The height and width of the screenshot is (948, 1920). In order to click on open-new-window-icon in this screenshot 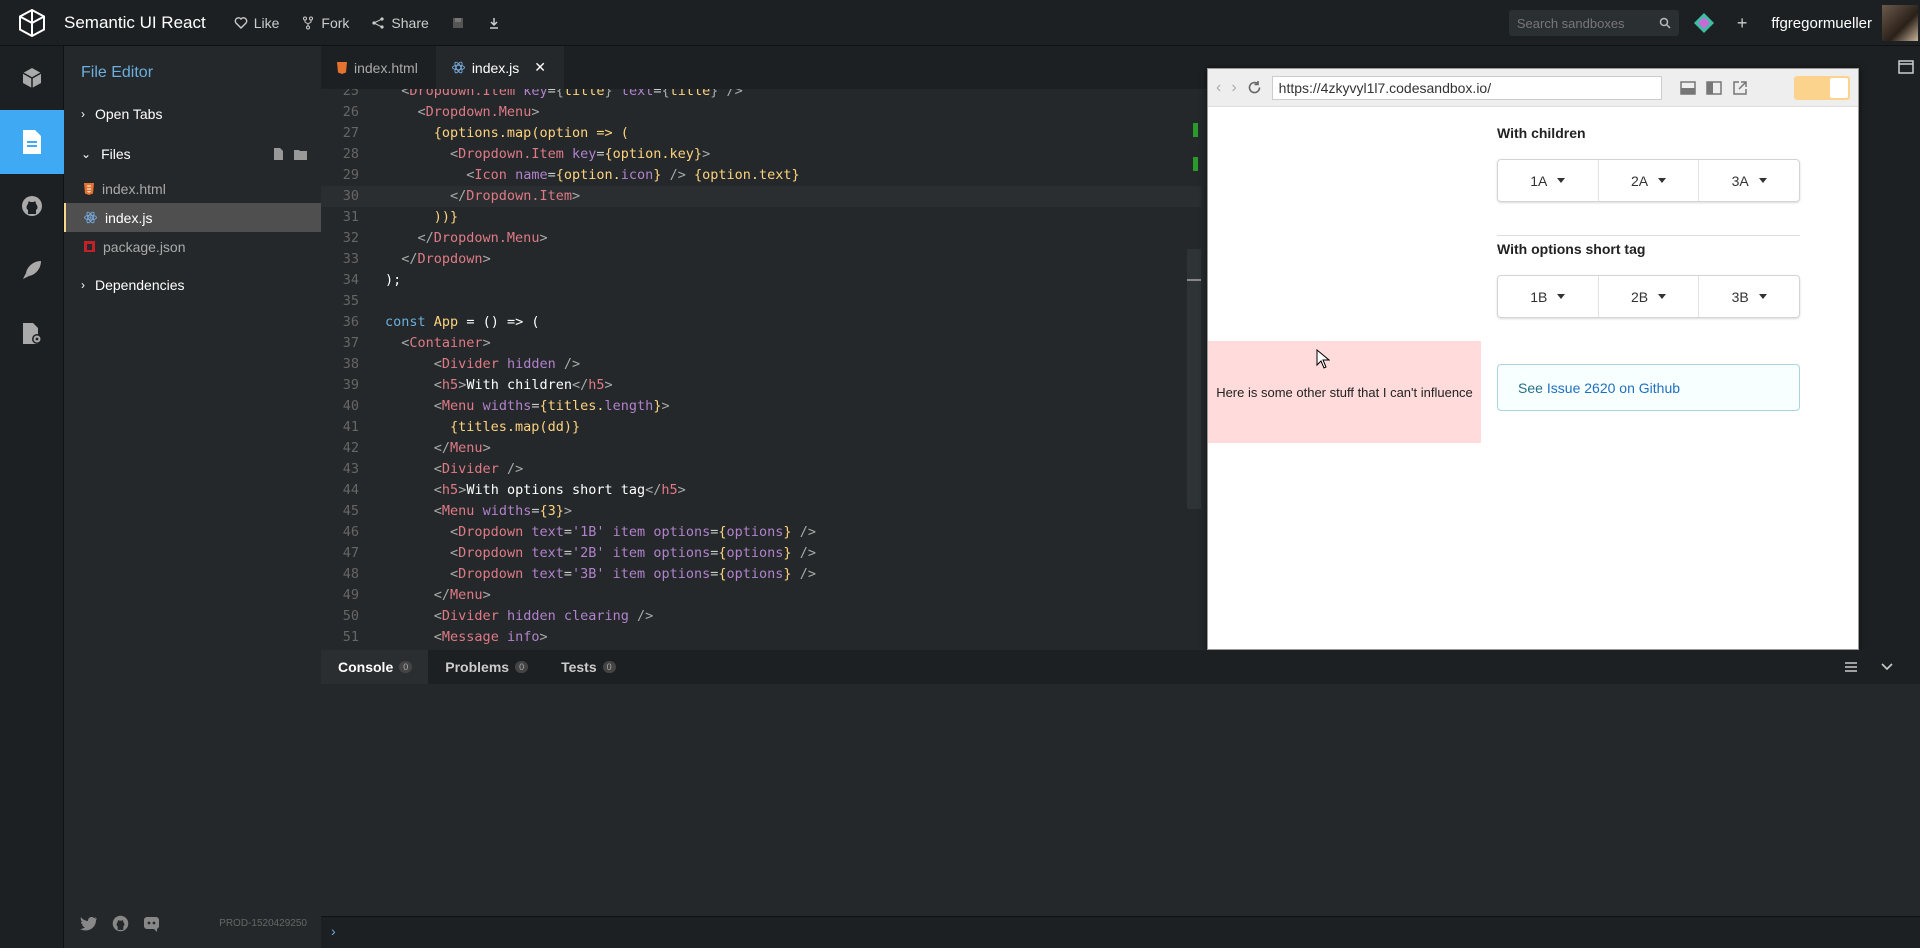, I will do `click(1740, 88)`.